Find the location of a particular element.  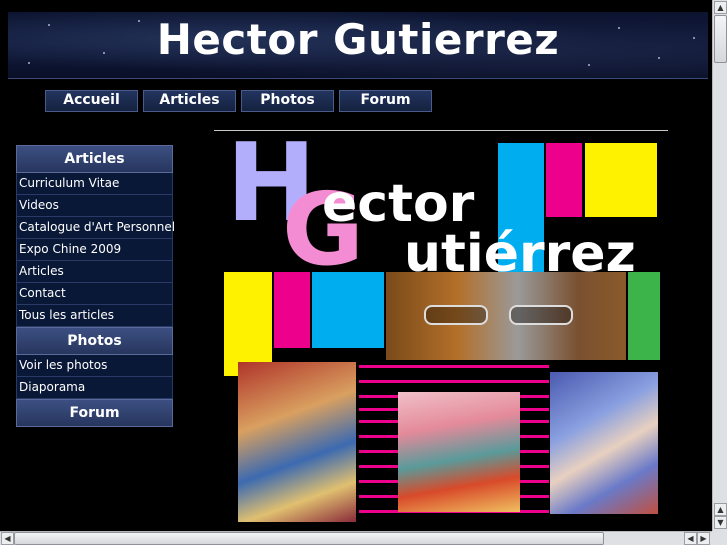

sidebar-item-catalogue: Catalogue d'Art Personnel is located at coordinates (95, 228).